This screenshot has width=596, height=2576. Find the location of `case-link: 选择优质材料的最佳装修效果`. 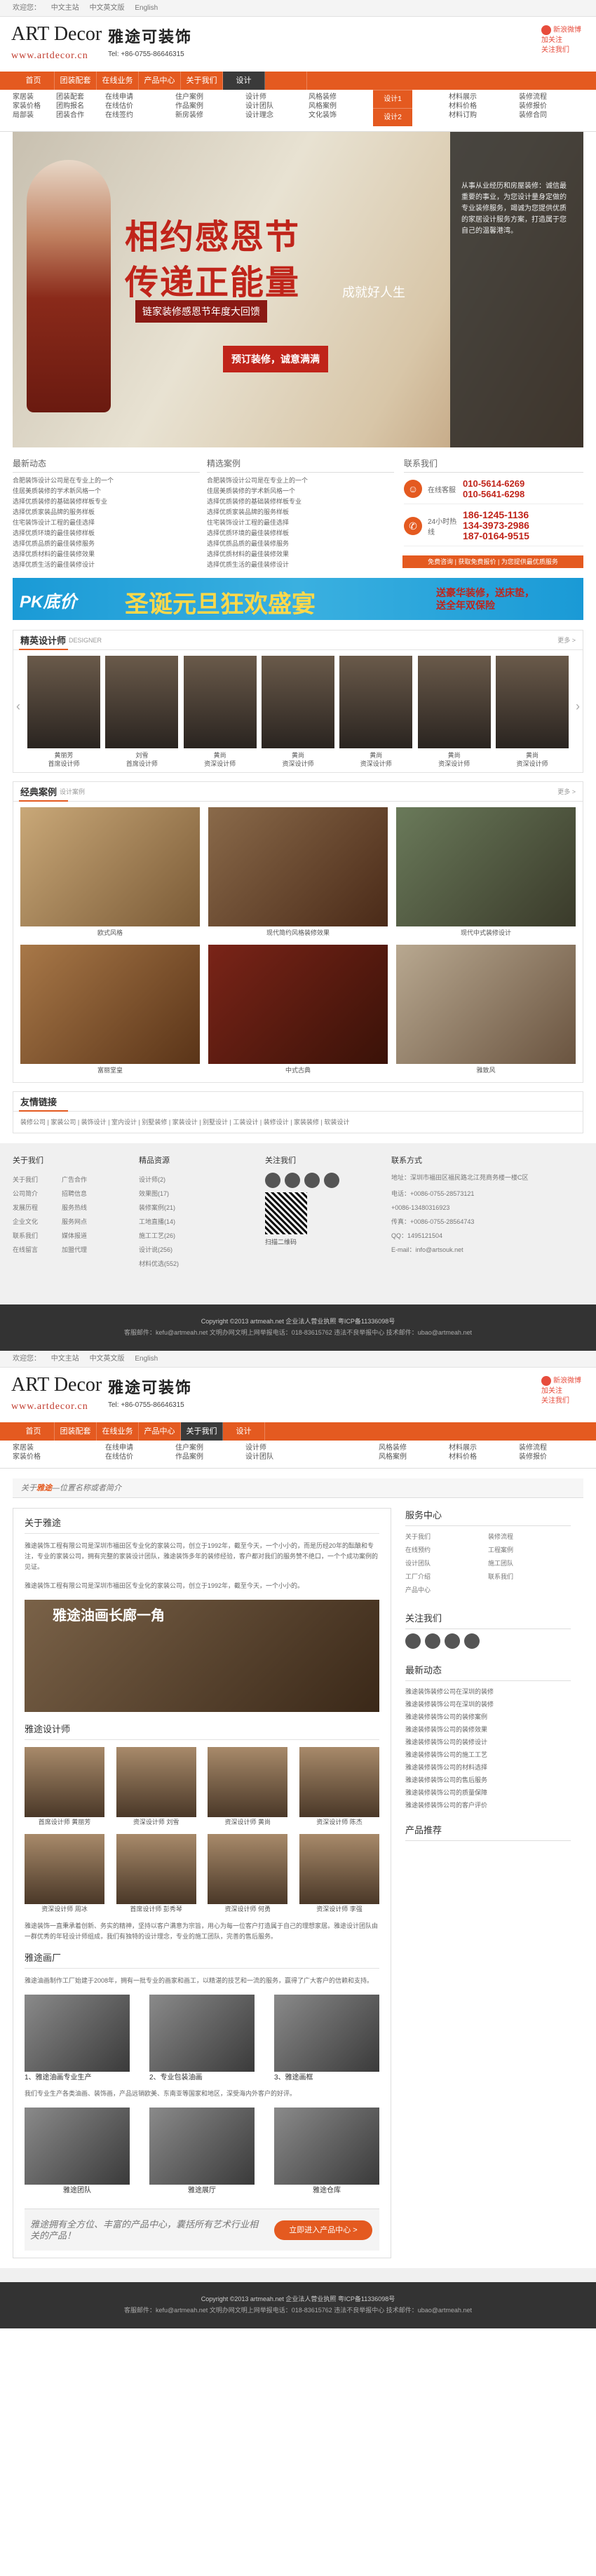

case-link: 选择优质材料的最佳装修效果 is located at coordinates (300, 554).